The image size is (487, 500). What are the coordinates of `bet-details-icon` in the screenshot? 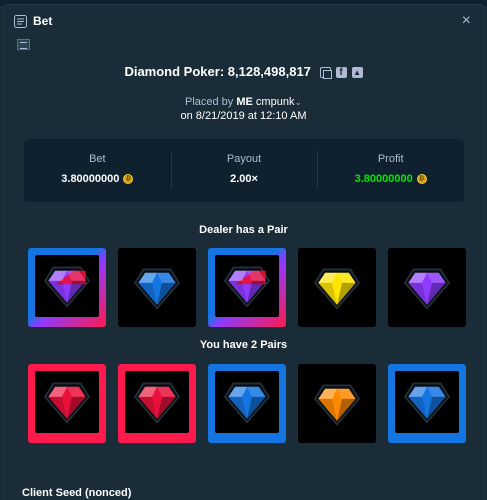 It's located at (23, 44).